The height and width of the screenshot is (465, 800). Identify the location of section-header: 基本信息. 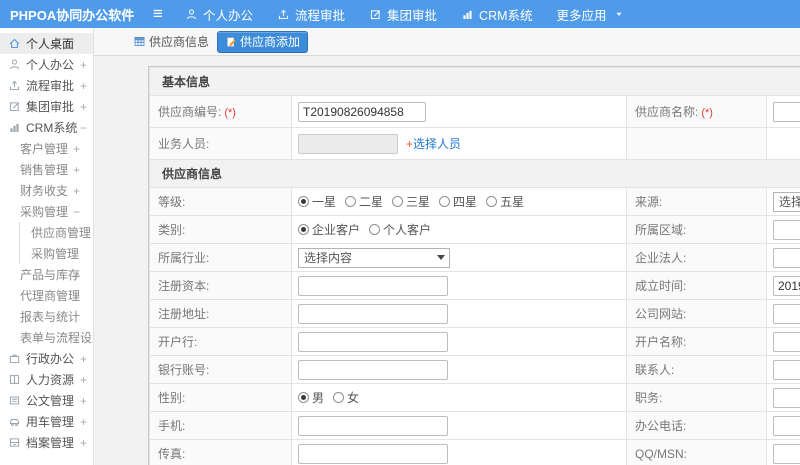
(474, 81).